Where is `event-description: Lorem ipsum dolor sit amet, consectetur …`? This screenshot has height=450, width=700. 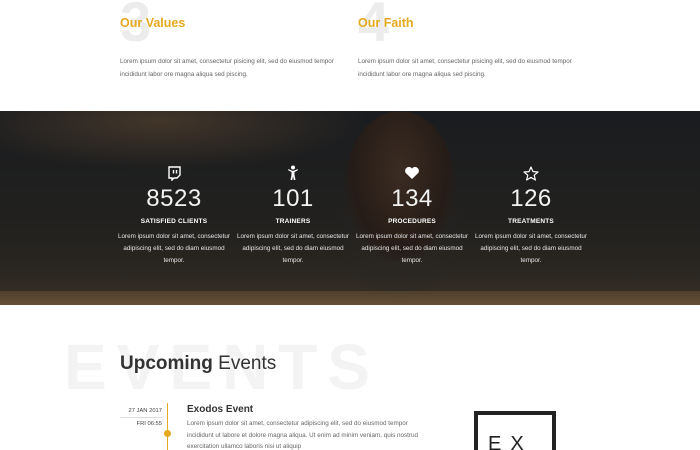 event-description: Lorem ipsum dolor sit amet, consectetur … is located at coordinates (303, 435).